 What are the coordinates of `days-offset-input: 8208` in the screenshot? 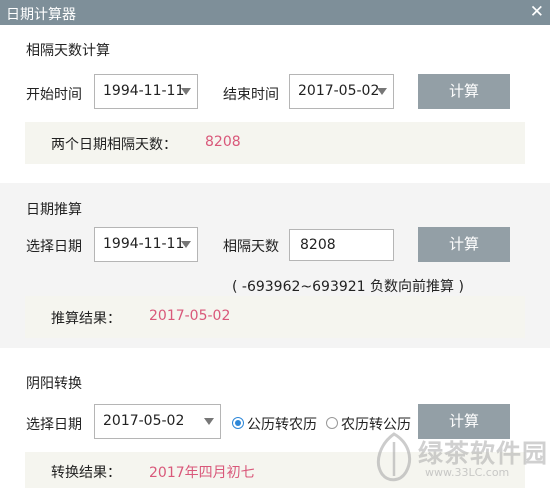 It's located at (341, 245).